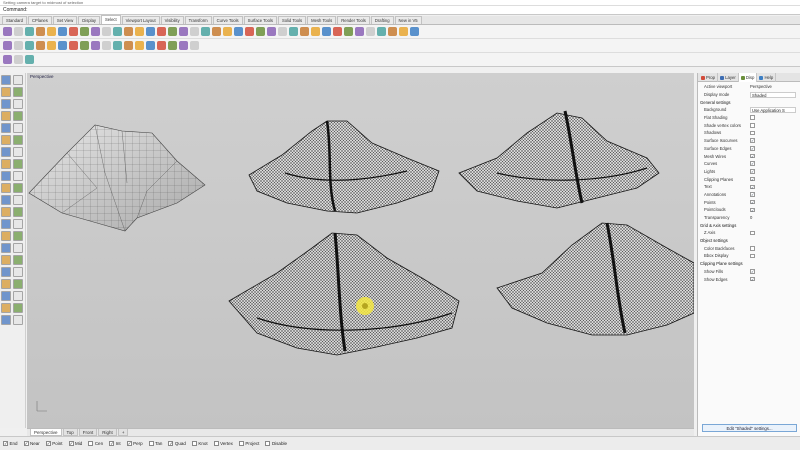 This screenshot has height=450, width=800. I want to click on array-icon, so click(18, 224).